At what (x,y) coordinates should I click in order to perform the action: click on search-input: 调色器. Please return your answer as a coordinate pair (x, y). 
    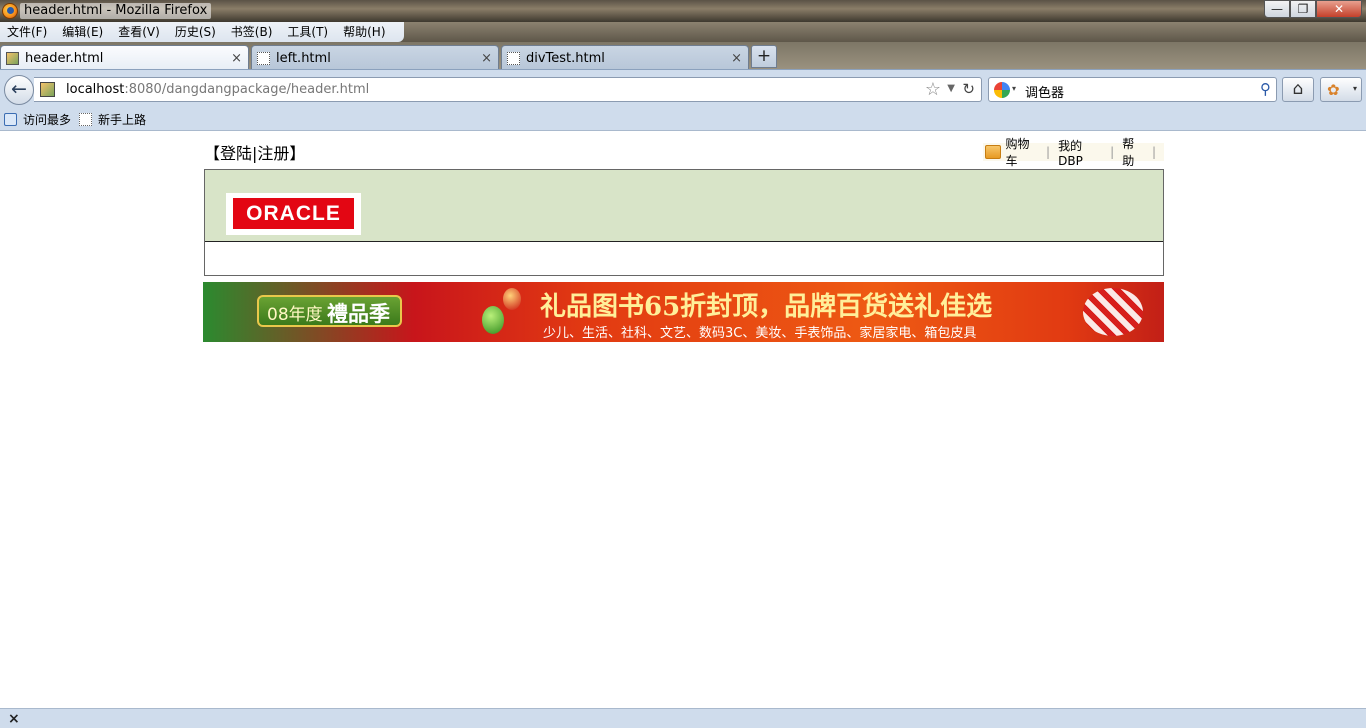
    Looking at the image, I should click on (1044, 91).